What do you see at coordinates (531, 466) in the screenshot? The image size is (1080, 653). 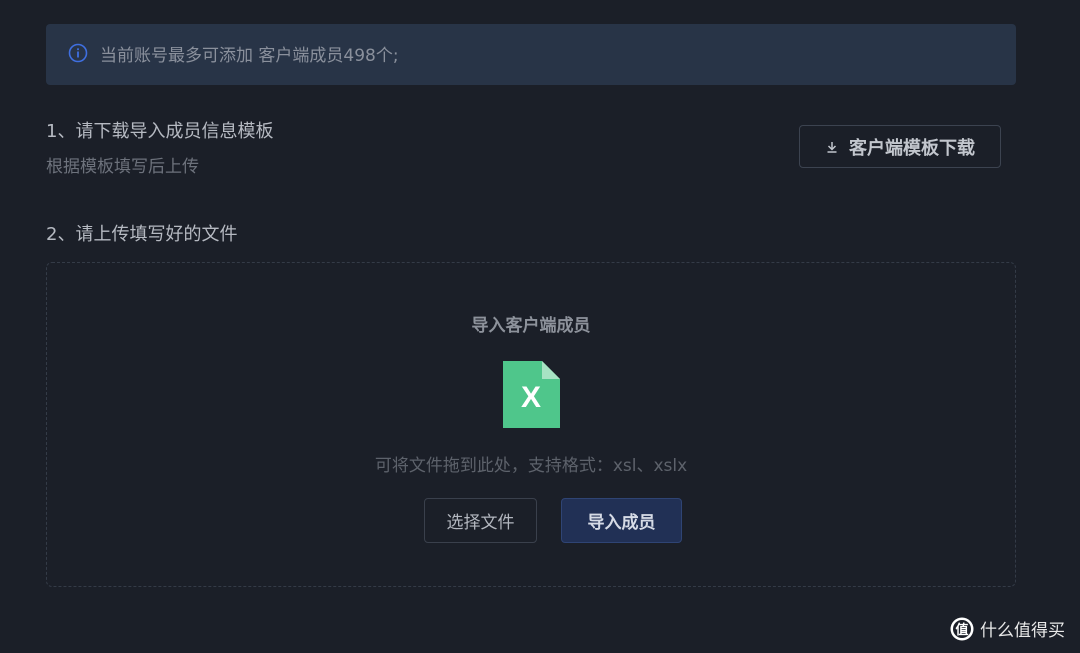 I see `dropzone-hint: 可将文件拖到此处，支持格式：xsl、xslx` at bounding box center [531, 466].